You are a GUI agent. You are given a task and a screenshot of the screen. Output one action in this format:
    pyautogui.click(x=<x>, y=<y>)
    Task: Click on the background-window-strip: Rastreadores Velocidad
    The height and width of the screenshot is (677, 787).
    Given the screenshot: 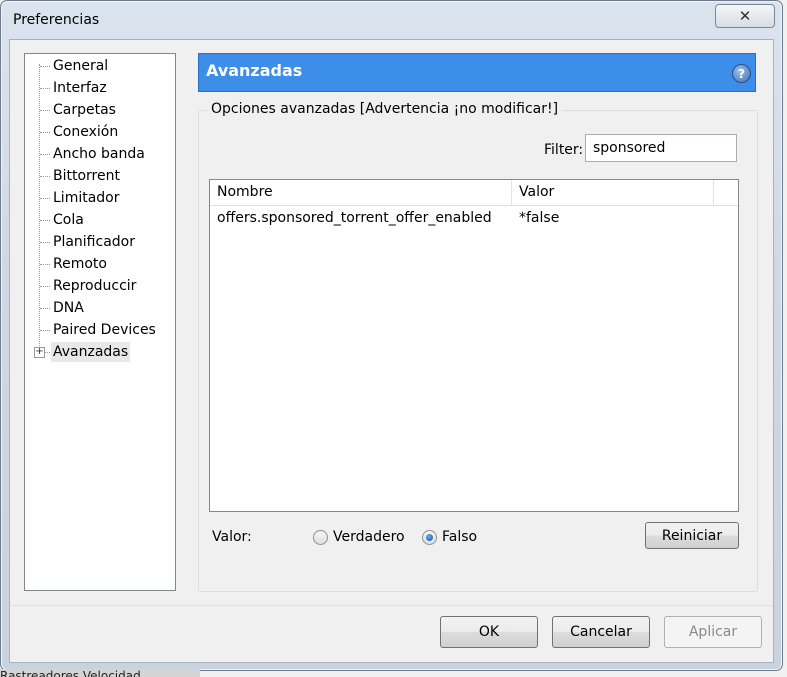 What is the action you would take?
    pyautogui.click(x=100, y=673)
    